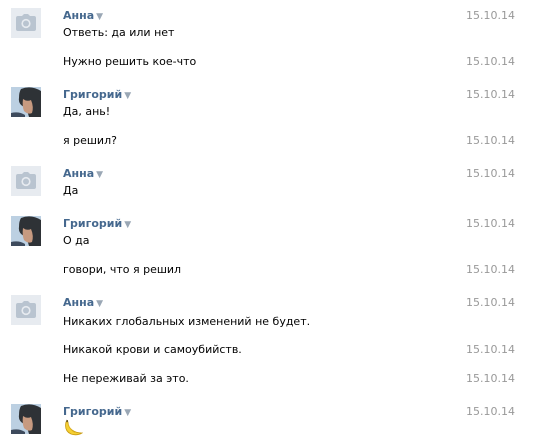 The width and height of the screenshot is (533, 447). What do you see at coordinates (90, 140) in the screenshot?
I see `message-text: я решил?` at bounding box center [90, 140].